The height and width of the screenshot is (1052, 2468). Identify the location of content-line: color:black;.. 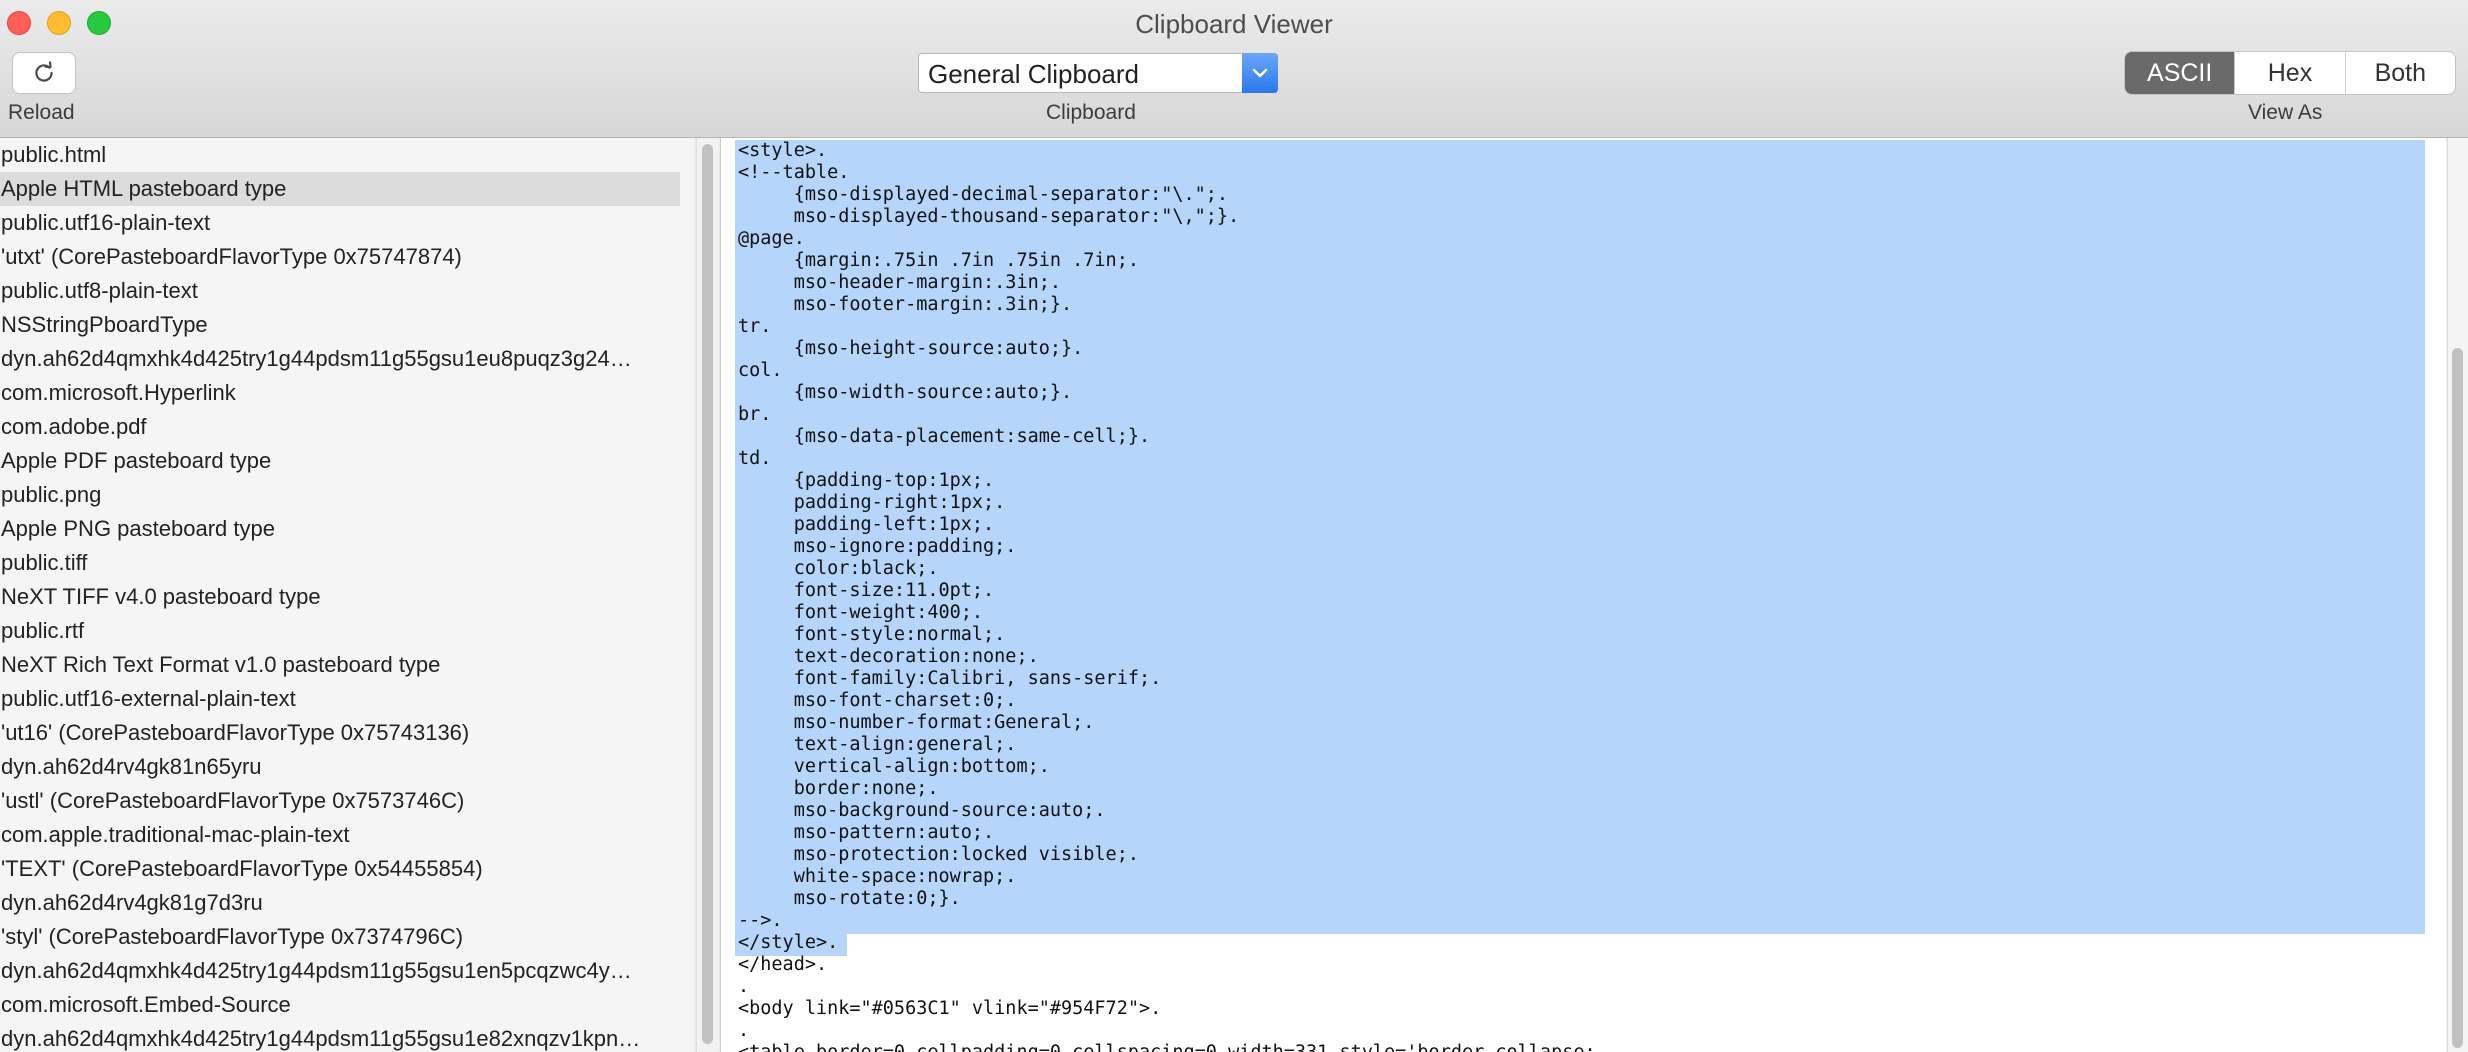
(838, 568).